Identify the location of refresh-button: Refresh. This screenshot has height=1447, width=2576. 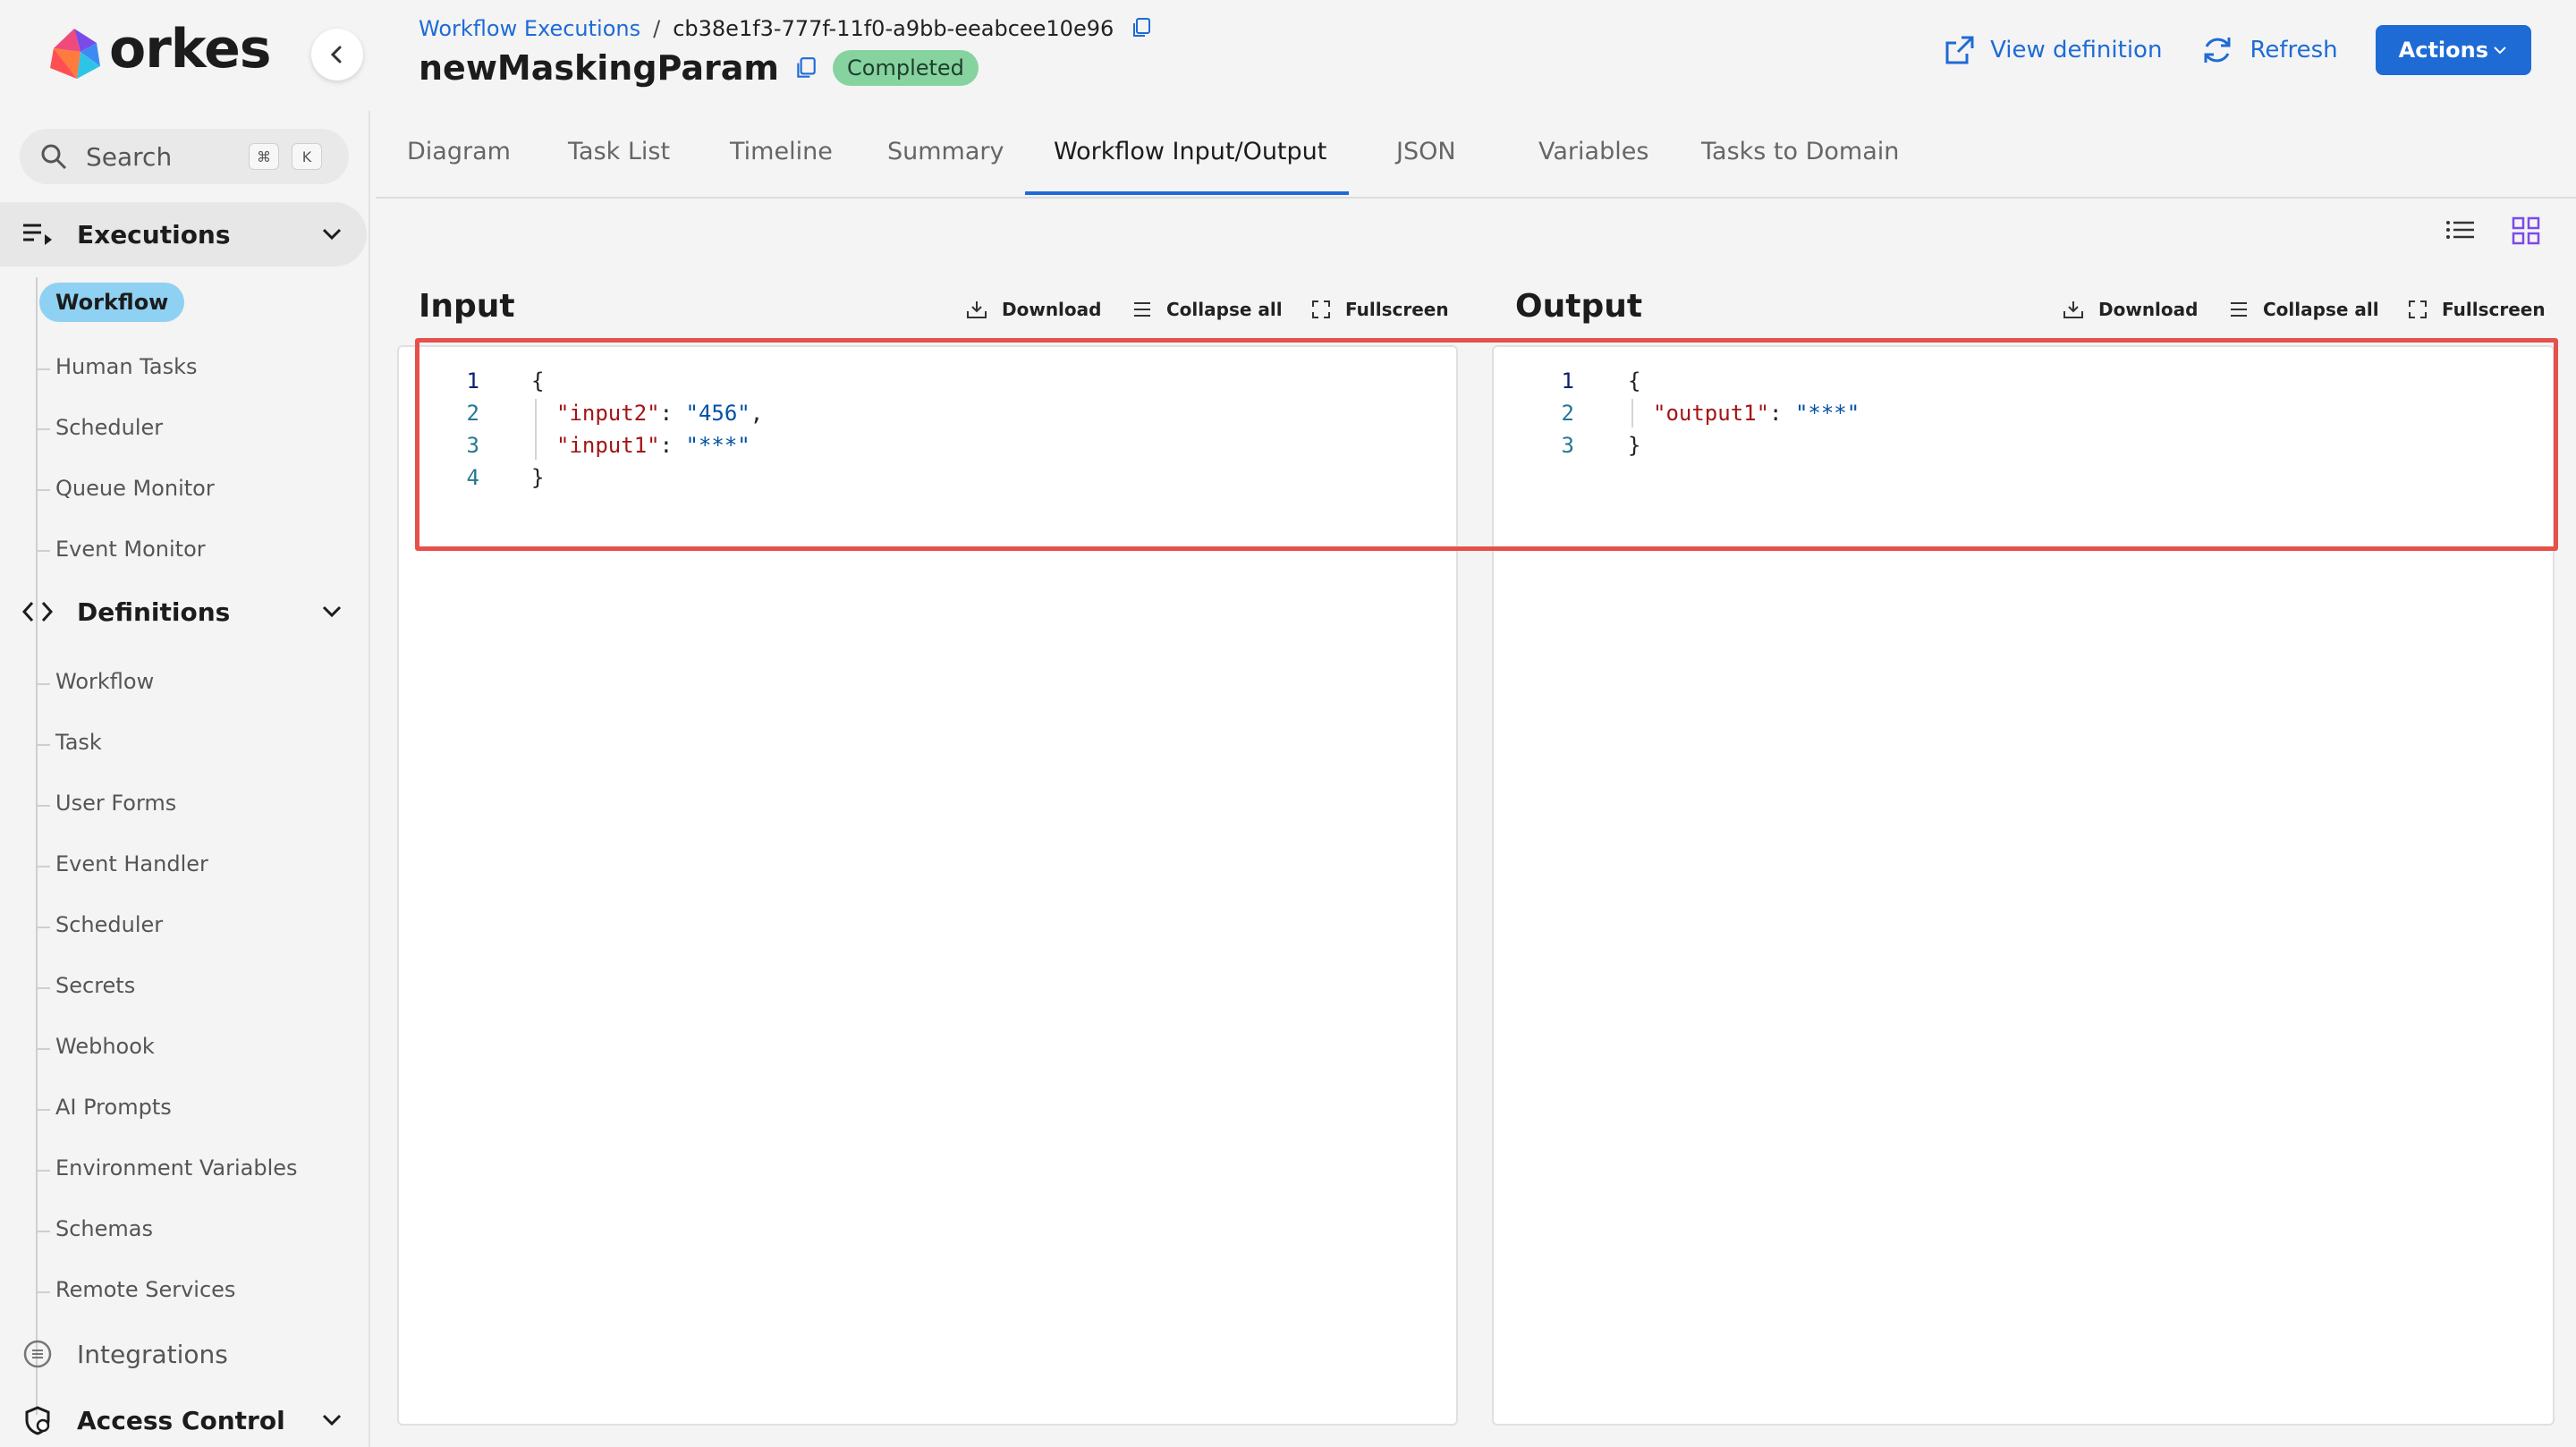
(2268, 50).